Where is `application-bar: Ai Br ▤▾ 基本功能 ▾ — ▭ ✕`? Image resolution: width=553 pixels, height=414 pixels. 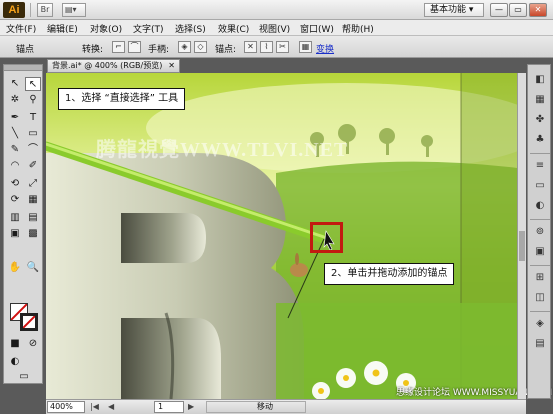 application-bar: Ai Br ▤▾ 基本功能 ▾ — ▭ ✕ is located at coordinates (276, 10).